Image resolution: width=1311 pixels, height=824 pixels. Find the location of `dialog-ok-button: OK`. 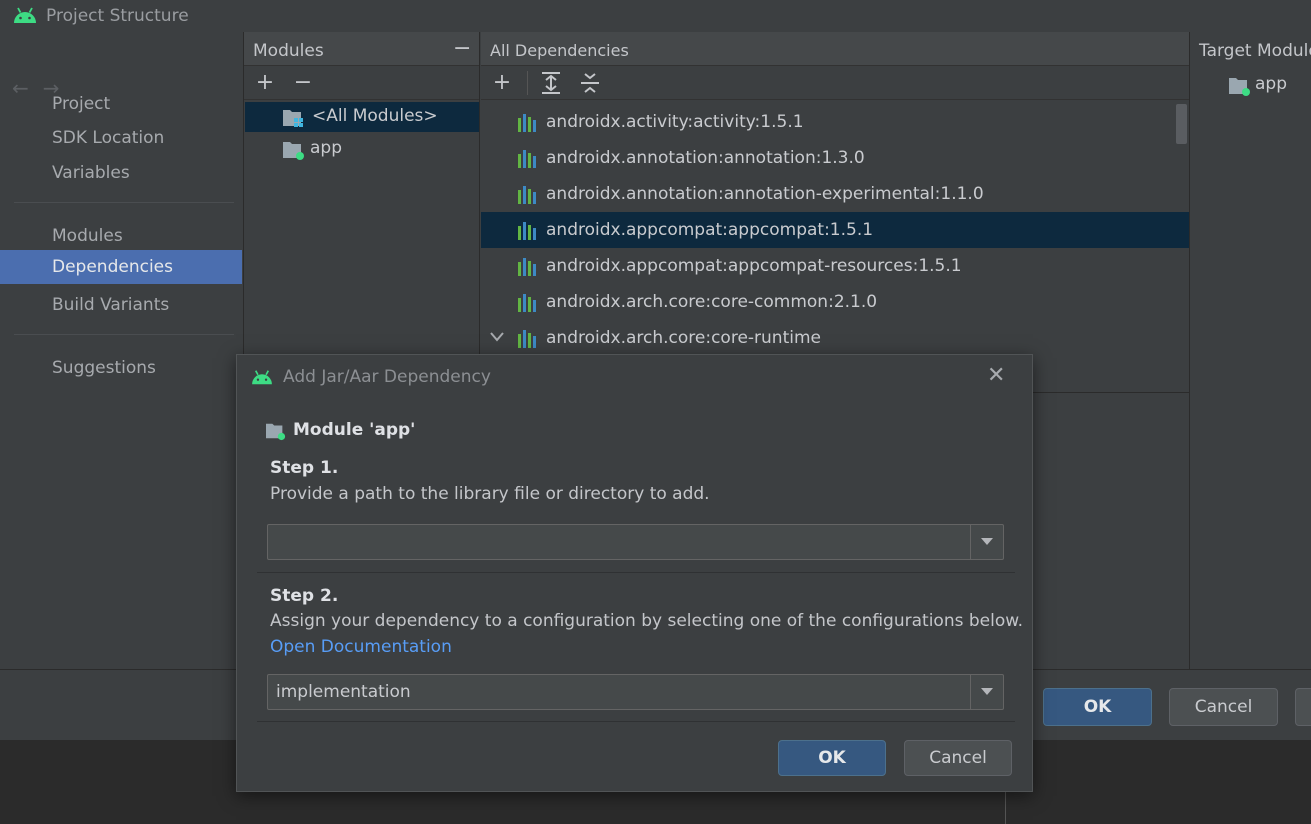

dialog-ok-button: OK is located at coordinates (832, 758).